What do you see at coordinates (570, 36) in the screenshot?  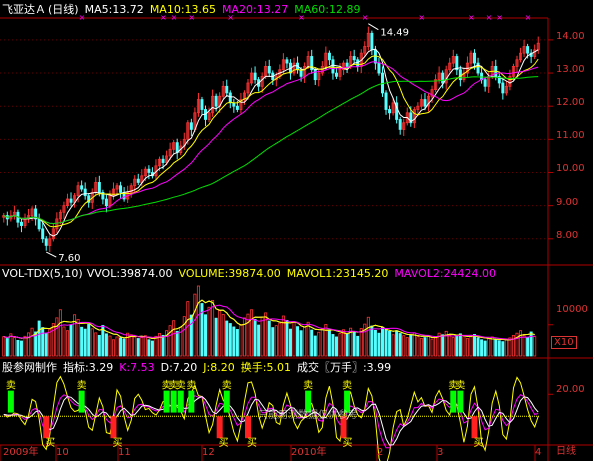 I see `price-tick-1400: 14.00` at bounding box center [570, 36].